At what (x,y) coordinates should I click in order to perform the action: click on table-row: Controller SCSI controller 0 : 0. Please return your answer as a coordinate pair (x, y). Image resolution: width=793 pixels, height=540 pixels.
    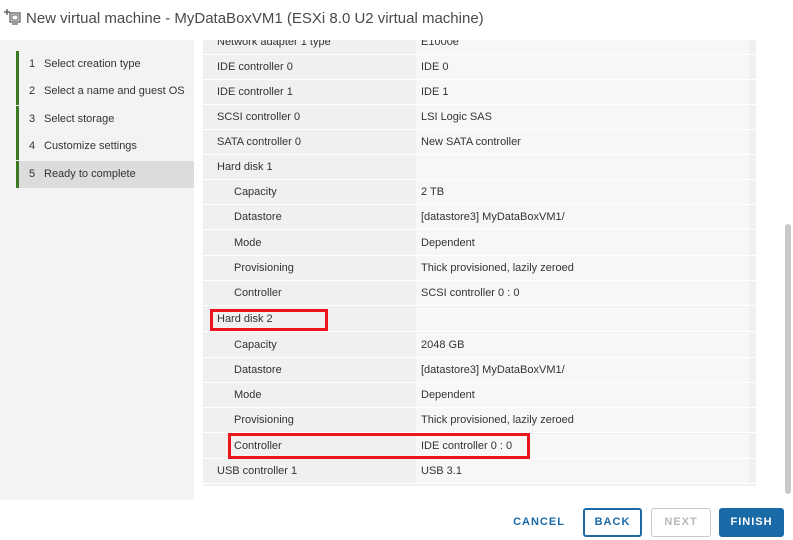
    Looking at the image, I should click on (479, 293).